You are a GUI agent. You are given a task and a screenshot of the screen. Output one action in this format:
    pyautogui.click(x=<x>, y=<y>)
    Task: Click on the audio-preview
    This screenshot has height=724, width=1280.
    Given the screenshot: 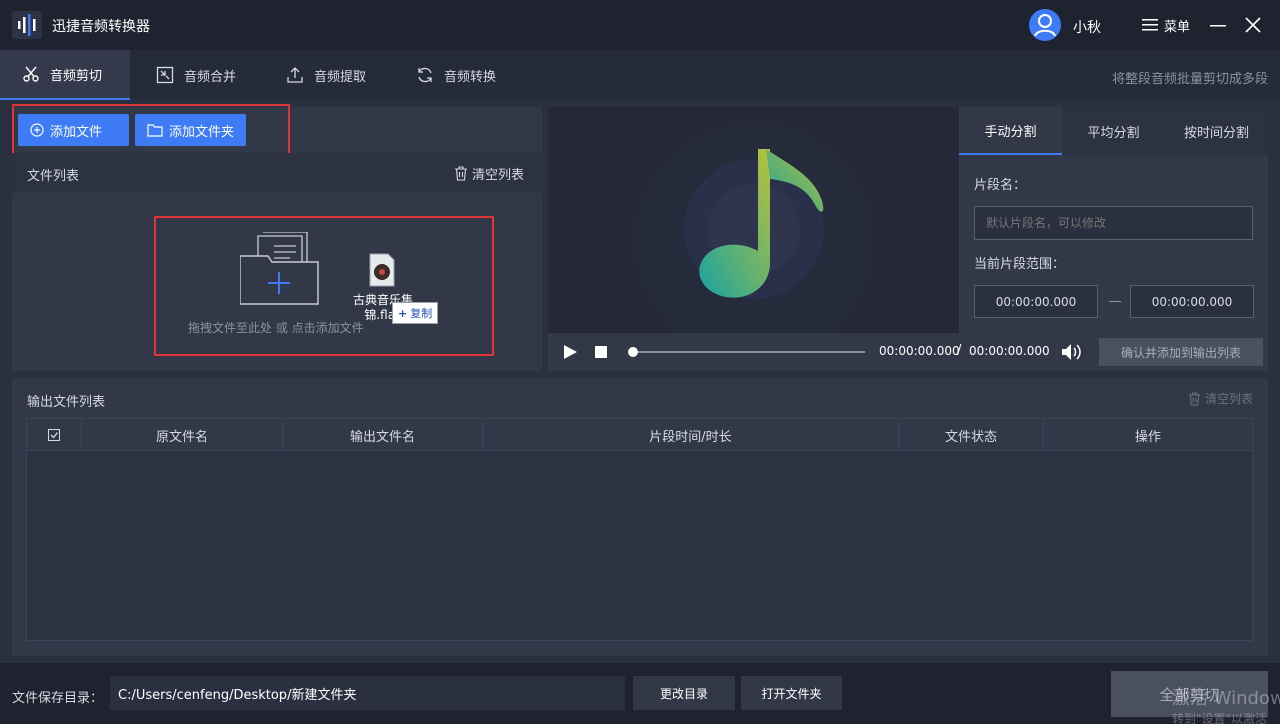 What is the action you would take?
    pyautogui.click(x=753, y=220)
    